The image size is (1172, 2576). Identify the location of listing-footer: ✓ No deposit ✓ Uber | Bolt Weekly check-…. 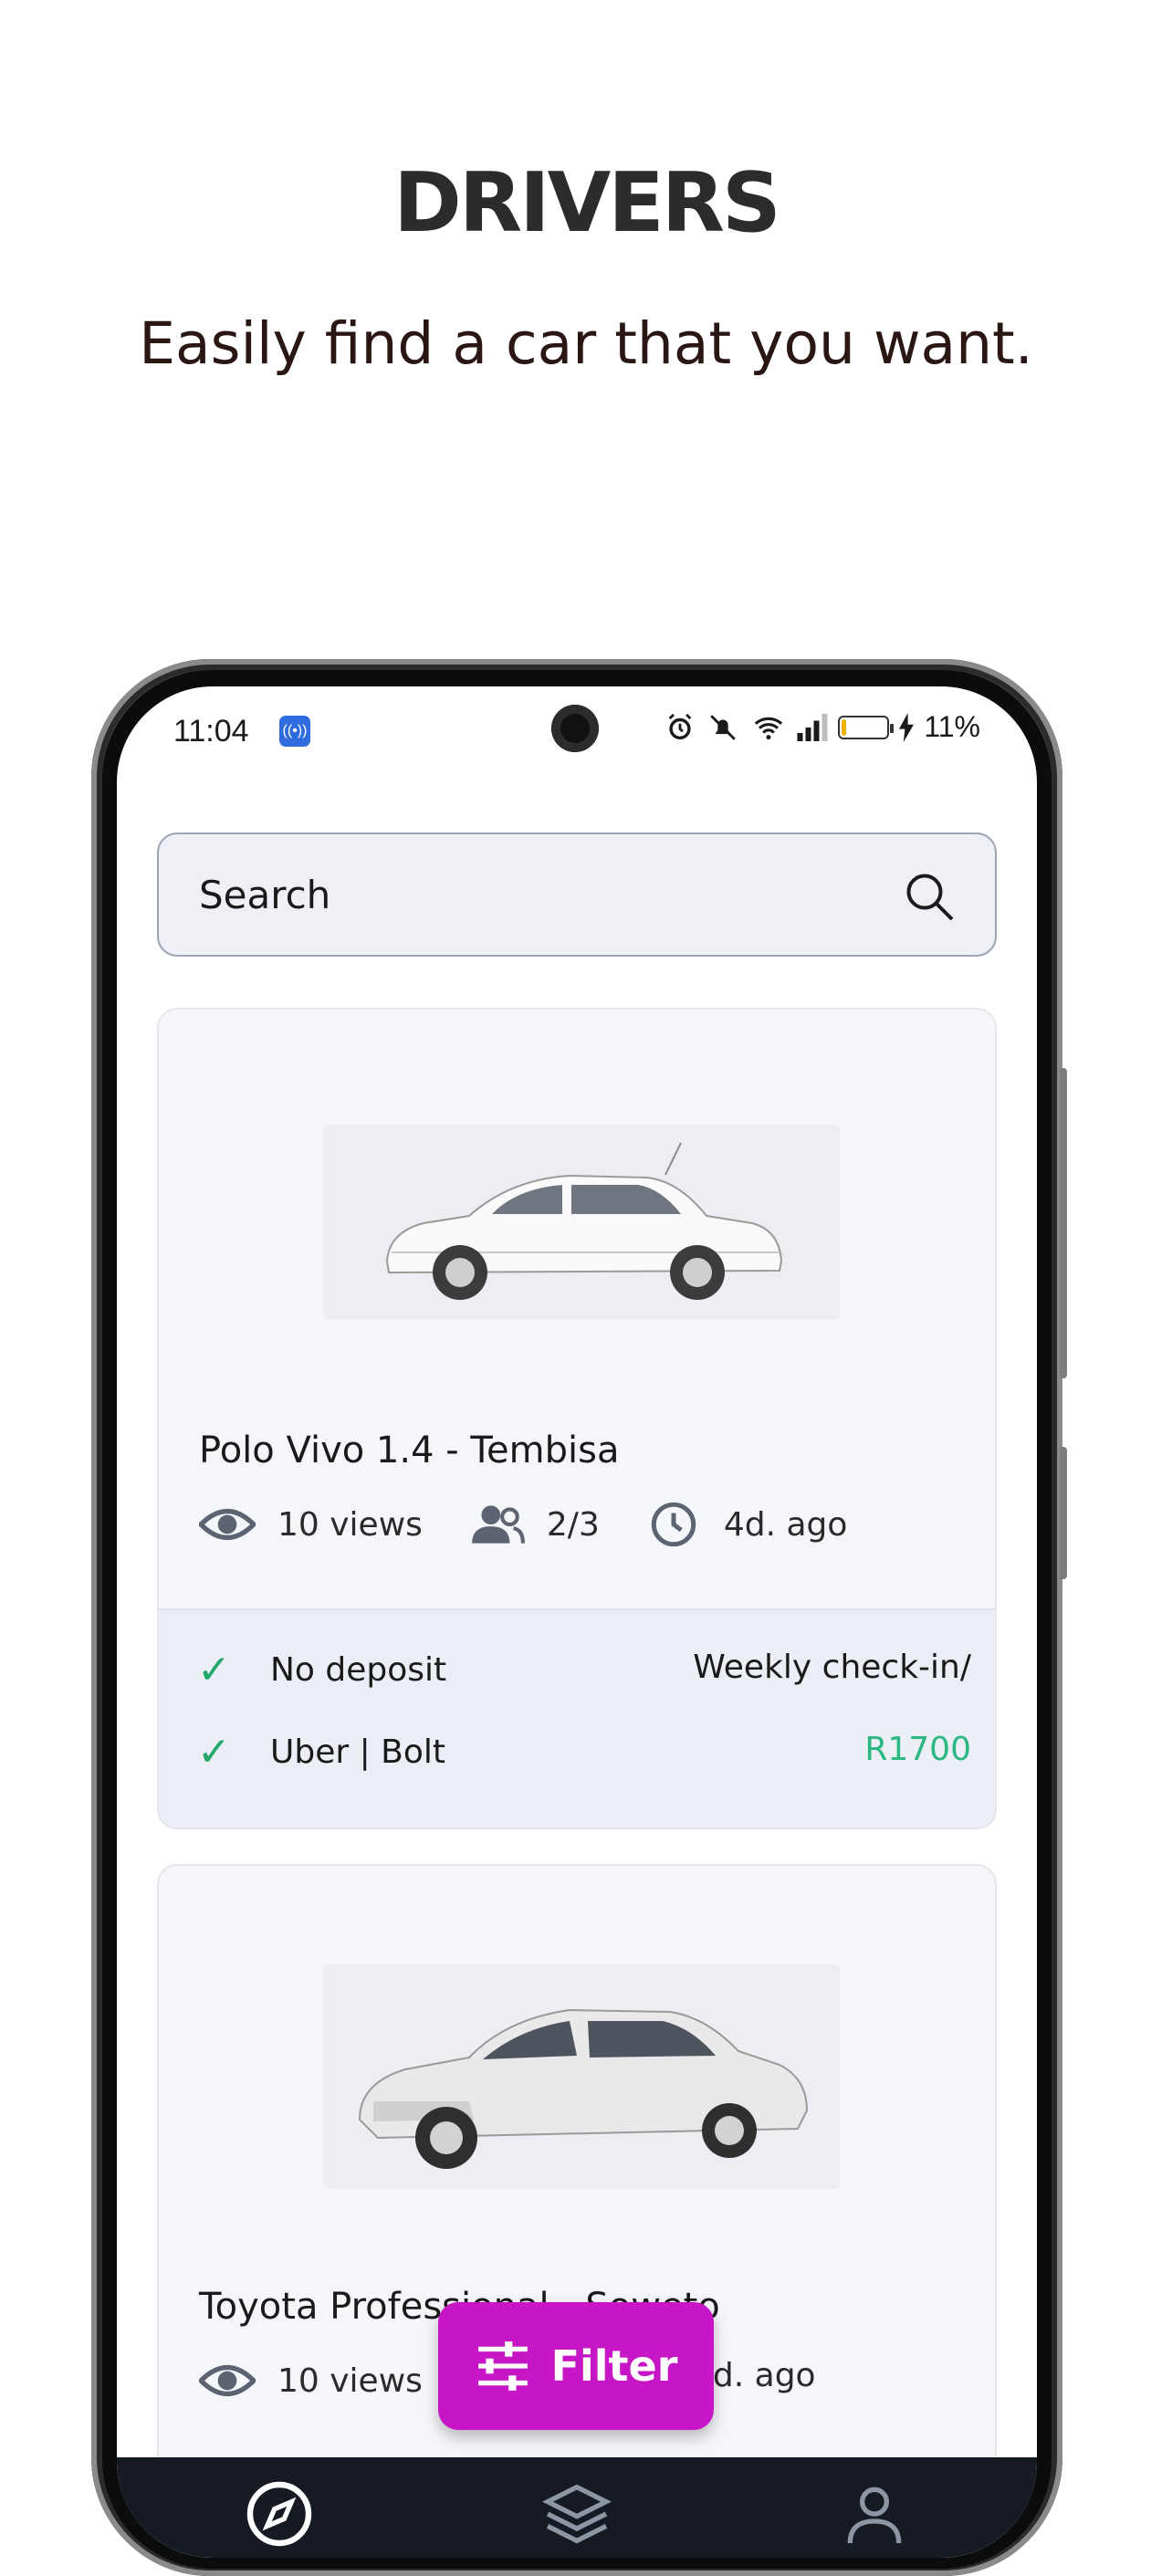
(577, 1717).